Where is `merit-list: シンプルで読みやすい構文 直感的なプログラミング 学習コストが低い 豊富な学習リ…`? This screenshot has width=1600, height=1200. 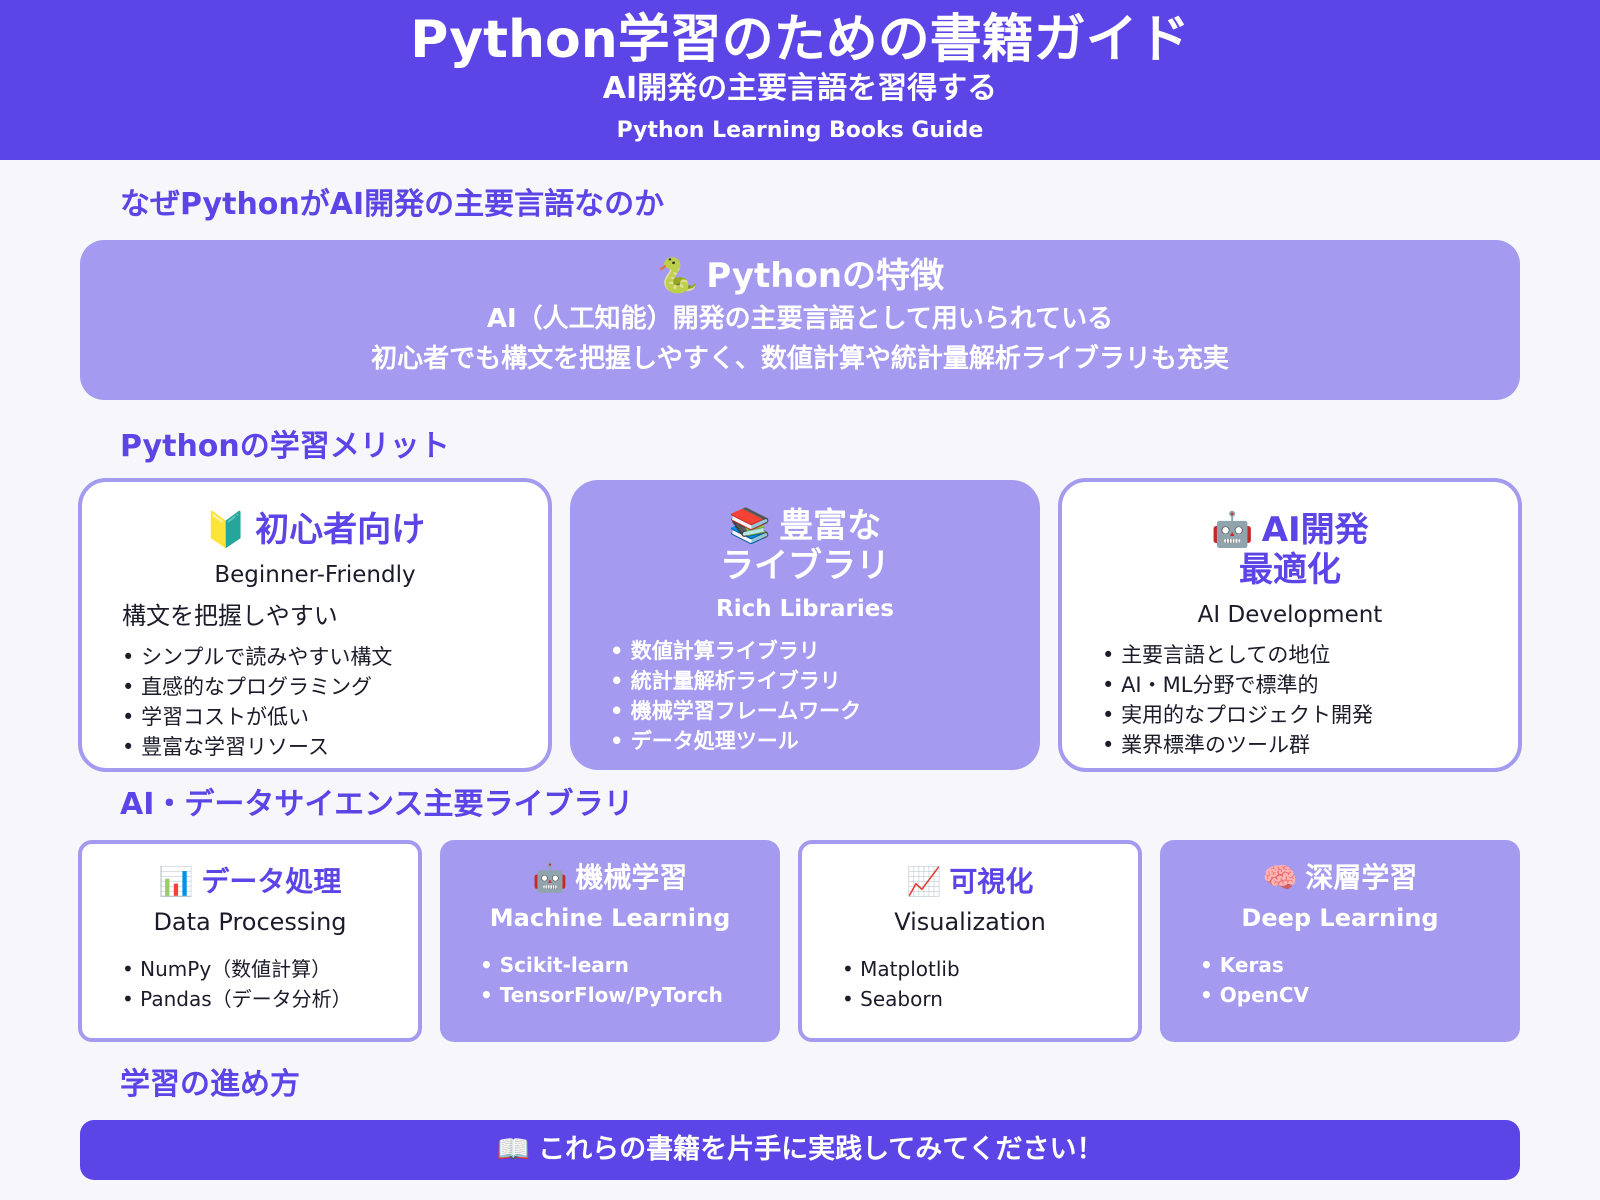
merit-list: シンプルで読みやすい構文 直感的なプログラミング 学習コストが低い 豊富な学習リ… is located at coordinates (257, 702).